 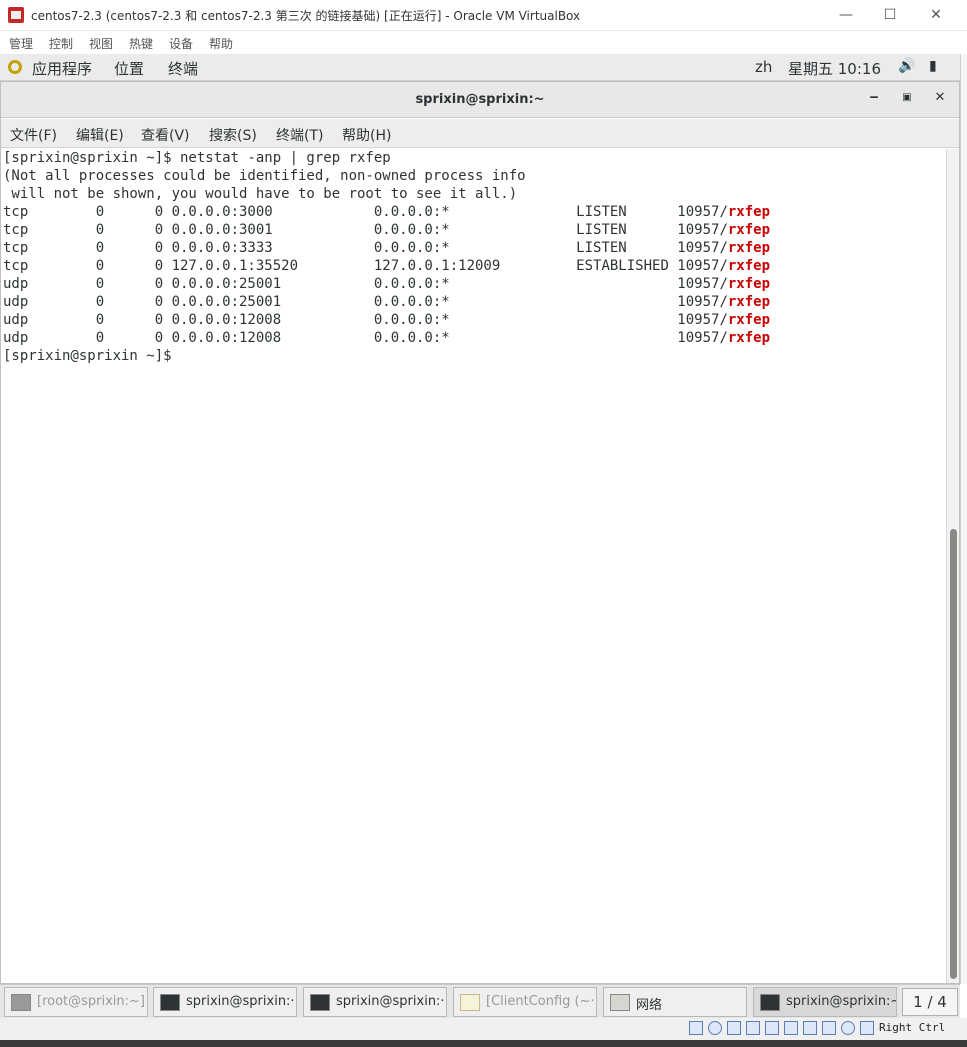 I want to click on menu-manage: 管理, so click(x=21, y=43).